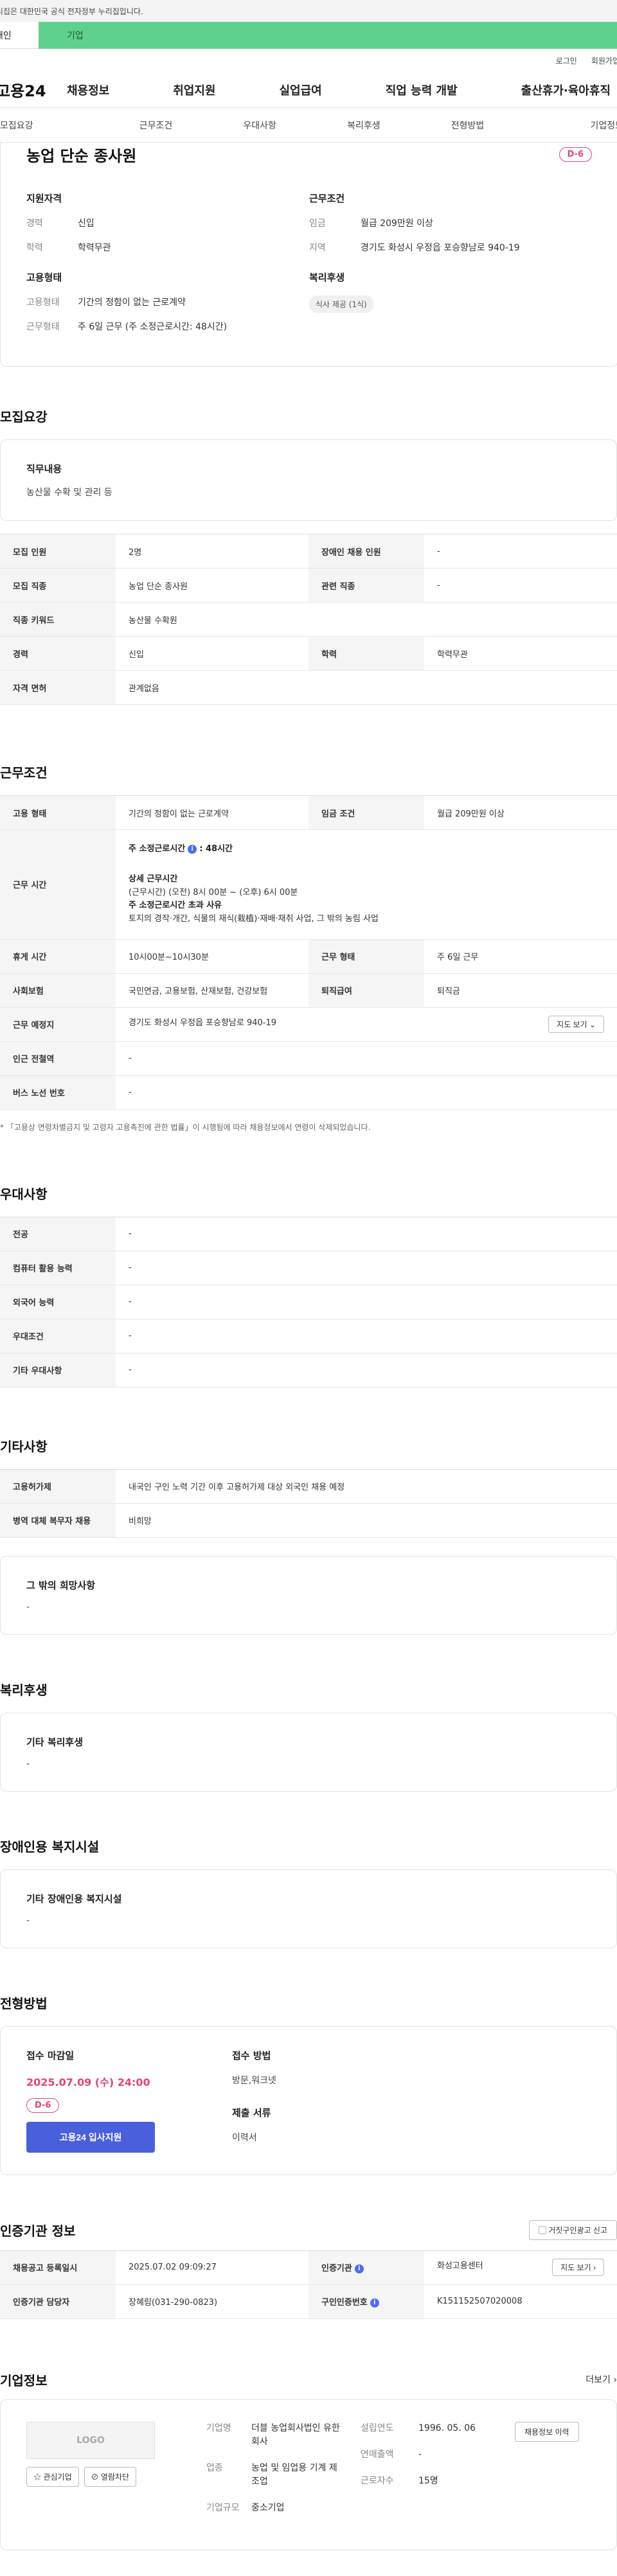 The image size is (617, 2576). I want to click on deadline-value: 2025.07.09 (수) 24:00, so click(88, 2082).